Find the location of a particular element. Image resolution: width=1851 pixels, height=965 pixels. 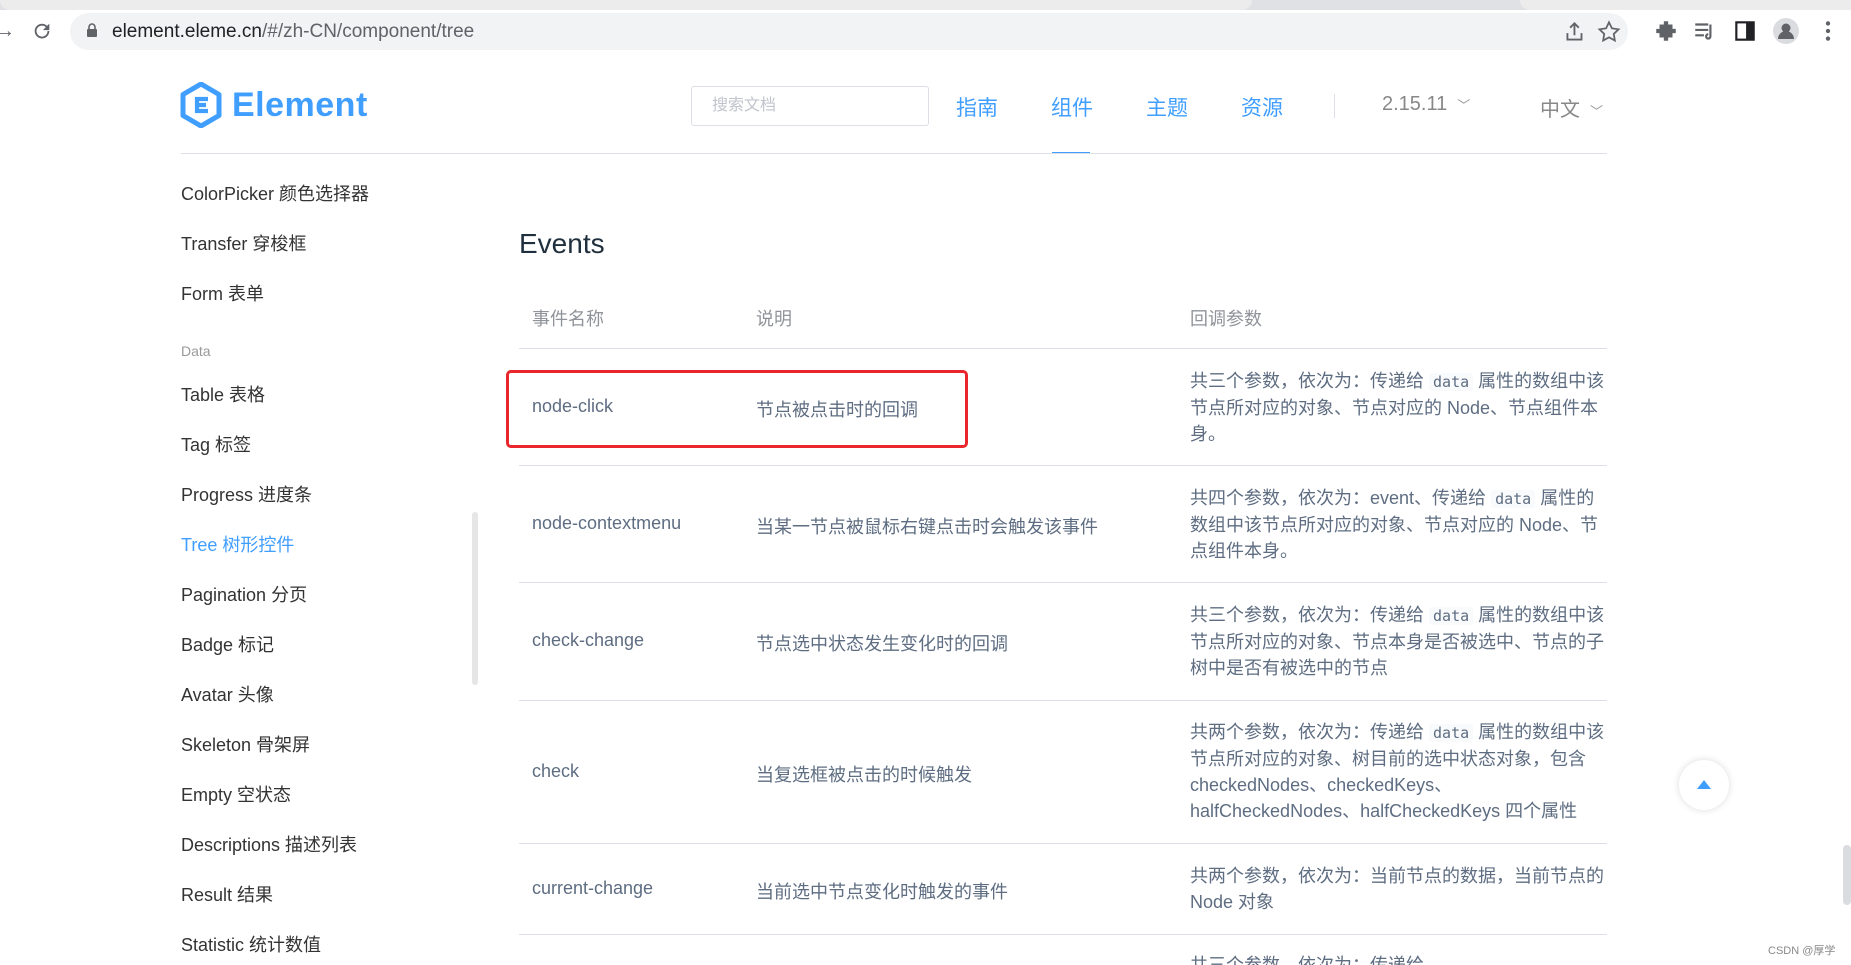

sidebar-item-avatar: Avatar 头像 is located at coordinates (227, 694).